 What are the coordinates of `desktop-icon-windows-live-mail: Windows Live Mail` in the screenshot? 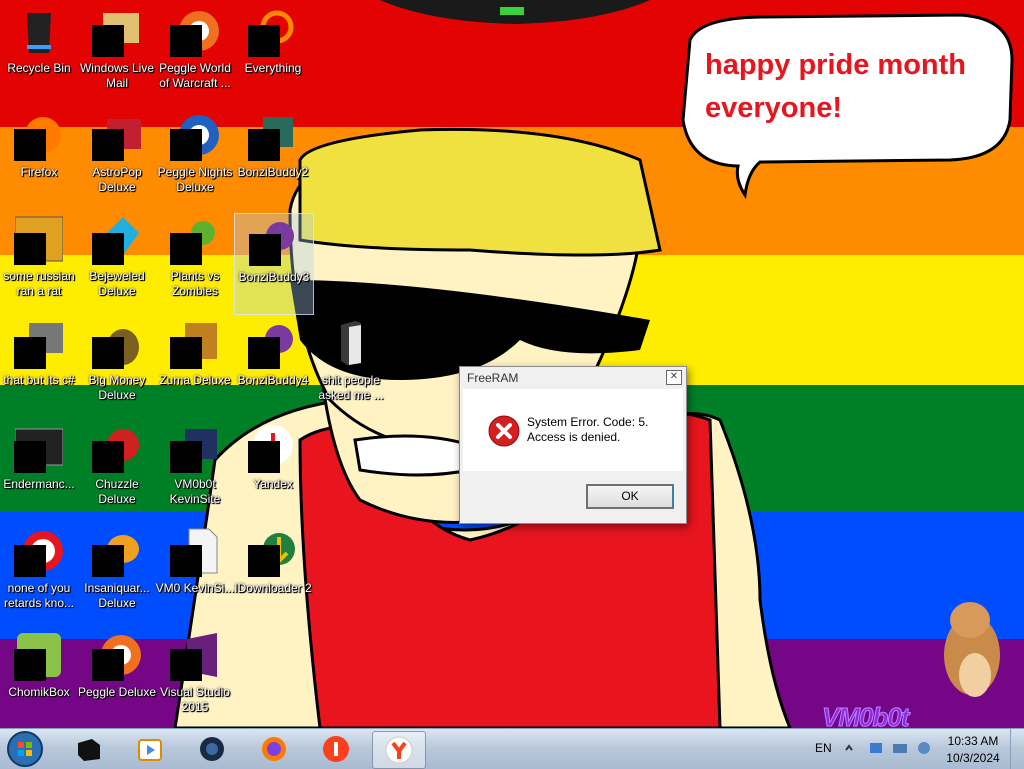 It's located at (117, 55).